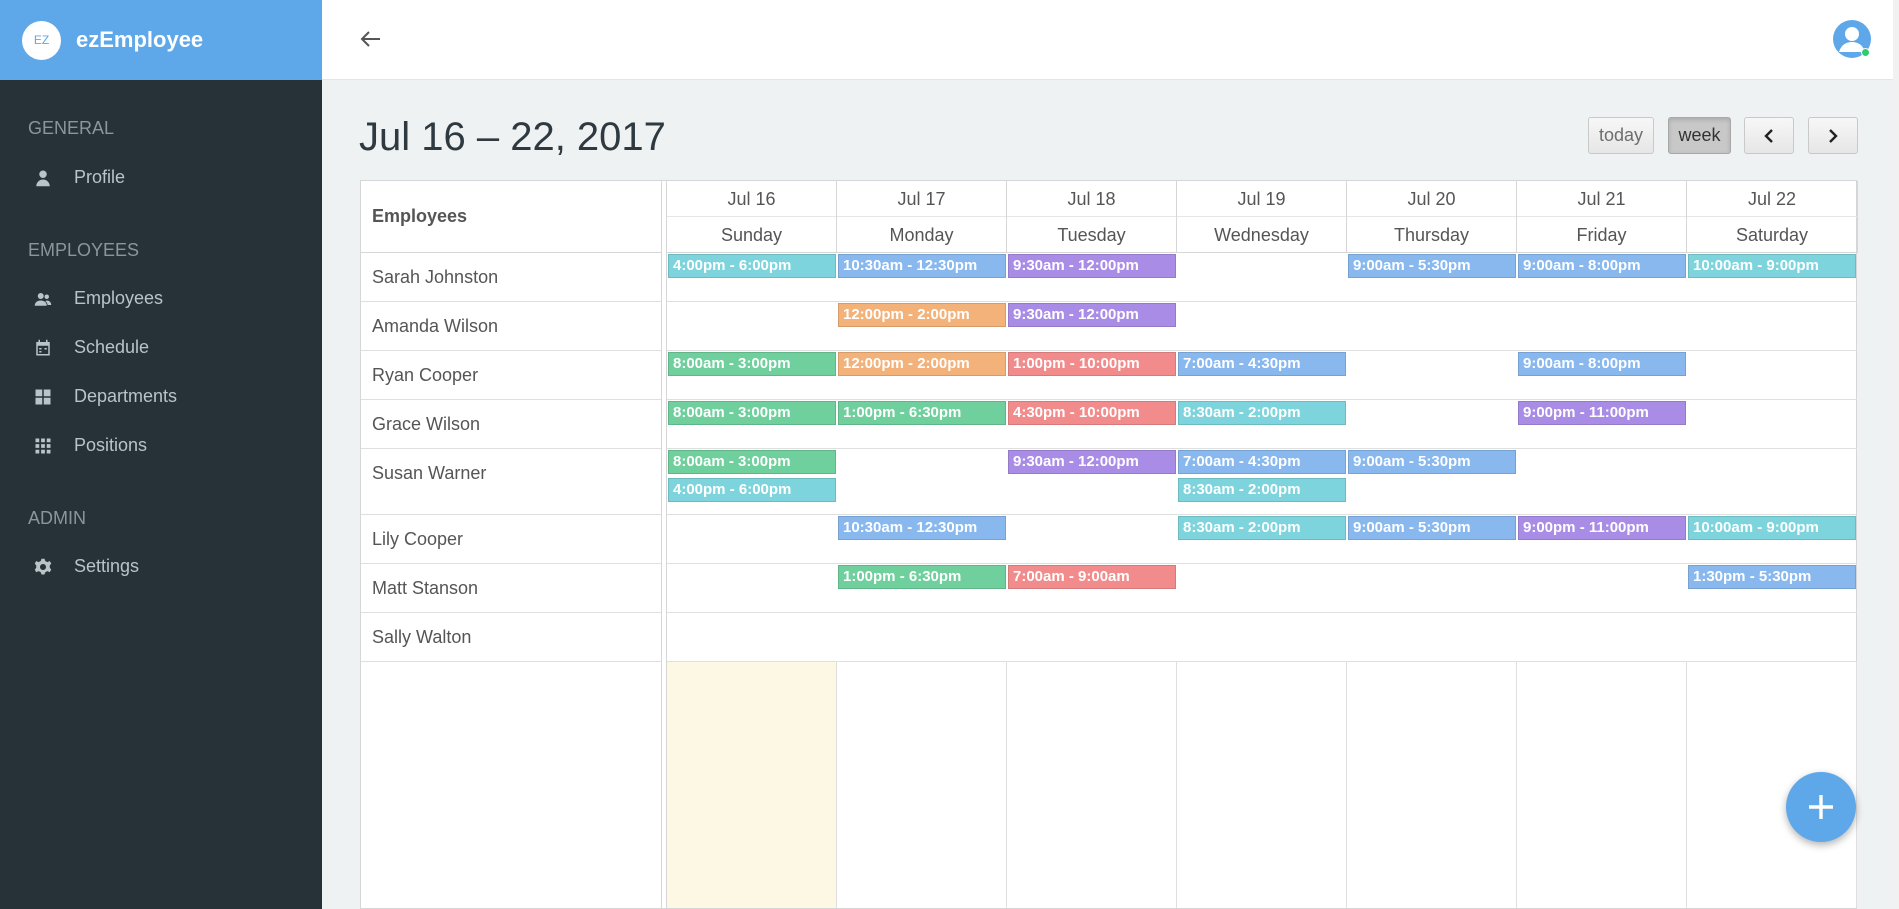  Describe the element at coordinates (1772, 577) in the screenshot. I see `shift-event: 1:30pm - 5:30pm` at that location.